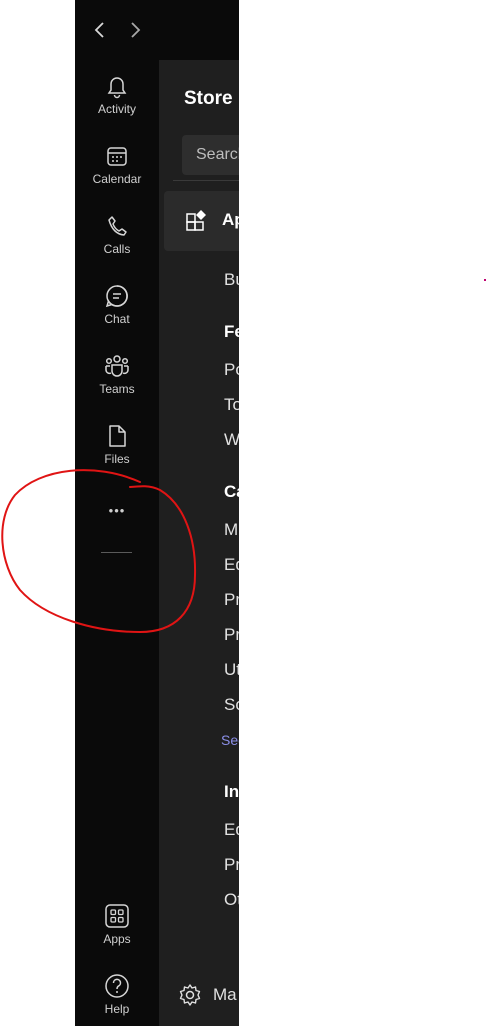  I want to click on section-heading: In, so click(231, 791).